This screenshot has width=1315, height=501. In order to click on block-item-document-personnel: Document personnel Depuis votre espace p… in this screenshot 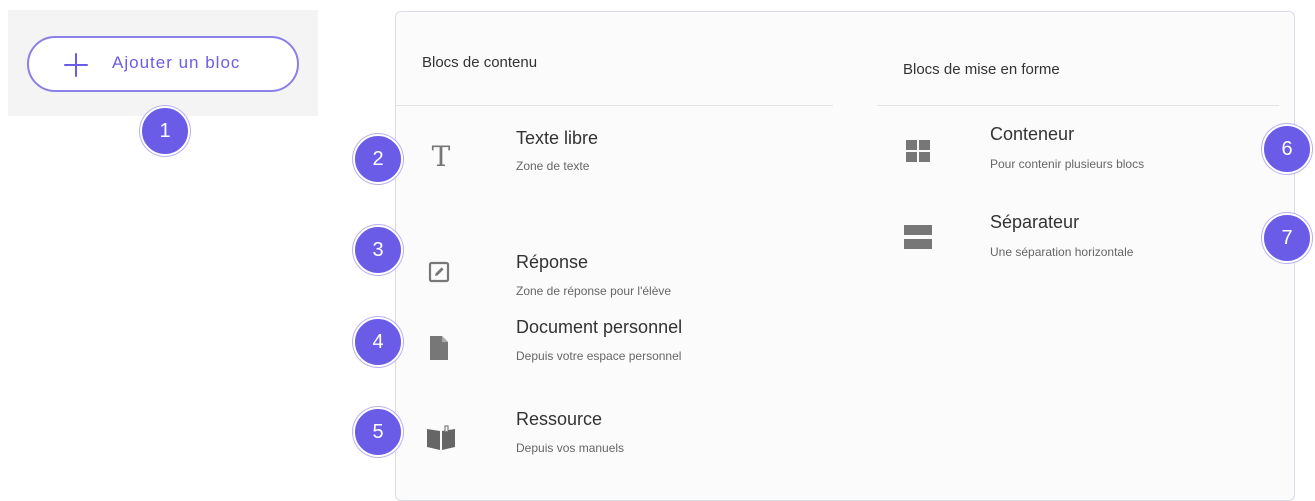, I will do `click(614, 347)`.